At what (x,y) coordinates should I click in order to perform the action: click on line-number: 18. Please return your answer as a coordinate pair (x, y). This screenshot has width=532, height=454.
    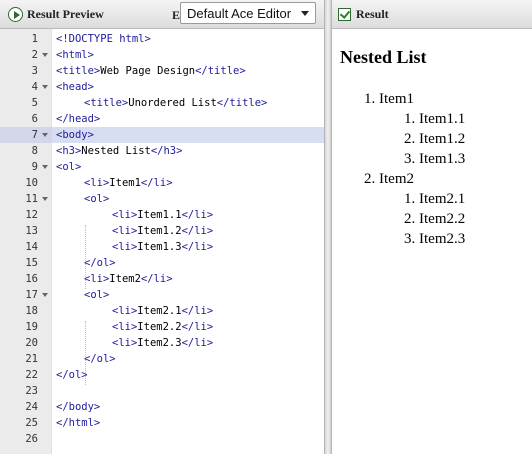
    Looking at the image, I should click on (26, 311).